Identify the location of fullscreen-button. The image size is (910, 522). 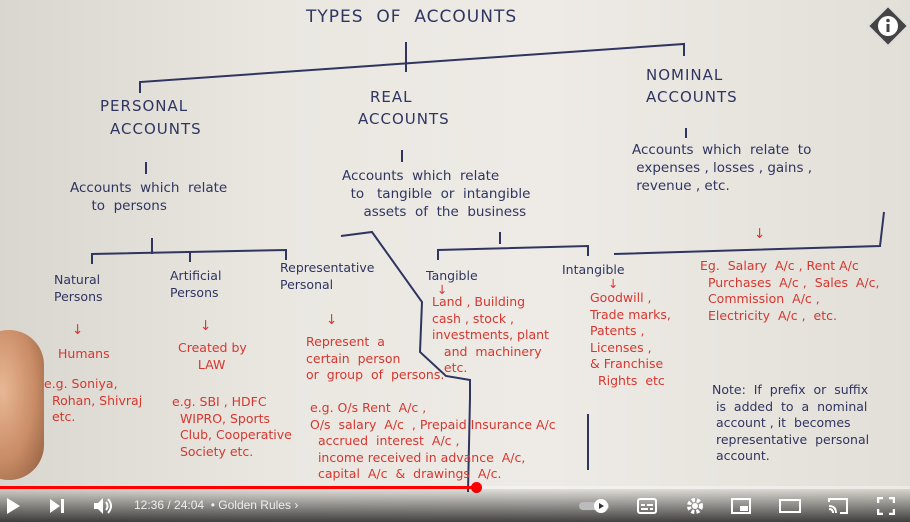
(886, 505).